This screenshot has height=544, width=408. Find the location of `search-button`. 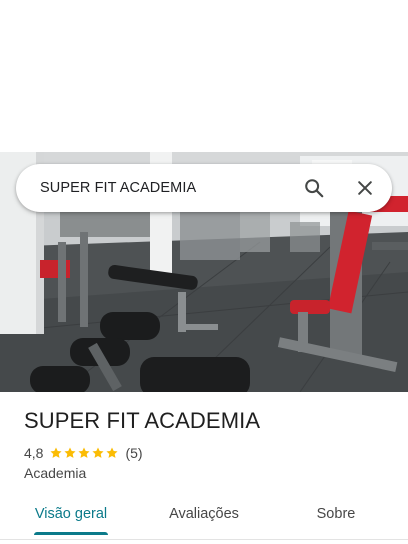

search-button is located at coordinates (314, 188).